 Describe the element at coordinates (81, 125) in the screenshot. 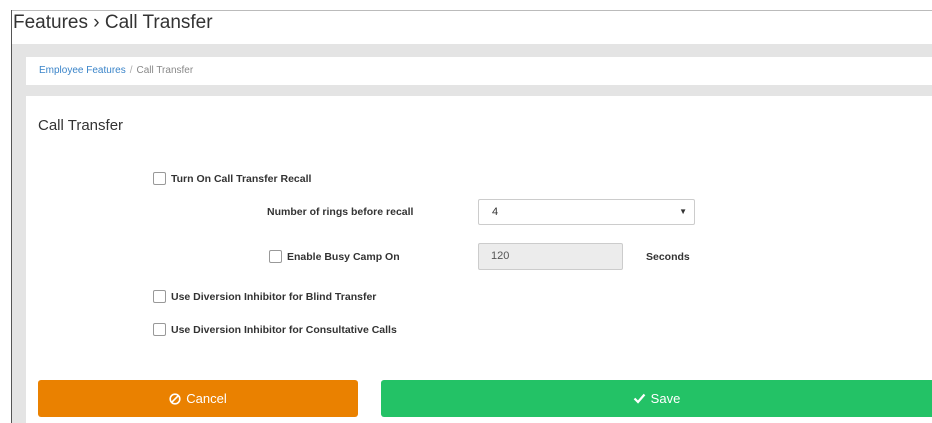

I see `panel-title: Call Transfer` at that location.